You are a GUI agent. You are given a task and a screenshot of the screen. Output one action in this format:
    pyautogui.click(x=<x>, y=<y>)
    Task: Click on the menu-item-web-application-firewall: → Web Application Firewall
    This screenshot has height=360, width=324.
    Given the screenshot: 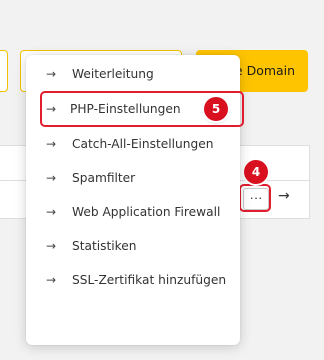 What is the action you would take?
    pyautogui.click(x=133, y=212)
    